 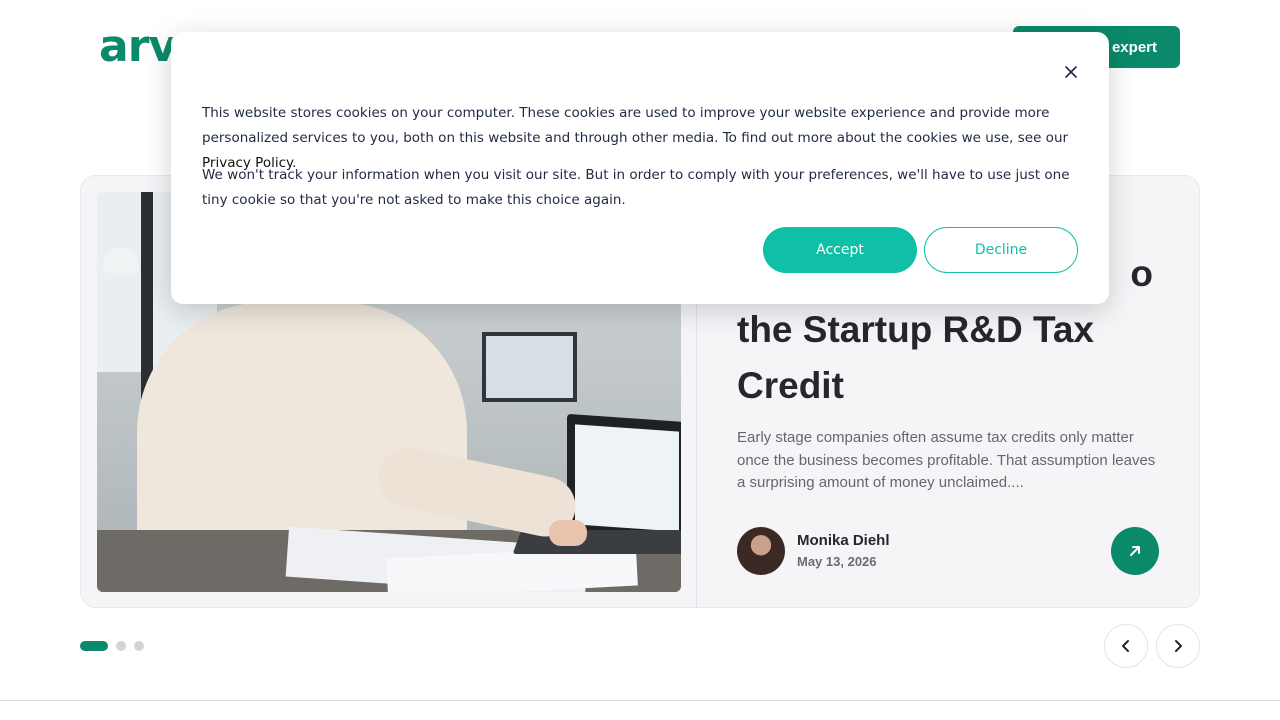 What do you see at coordinates (761, 551) in the screenshot?
I see `author-avatar` at bounding box center [761, 551].